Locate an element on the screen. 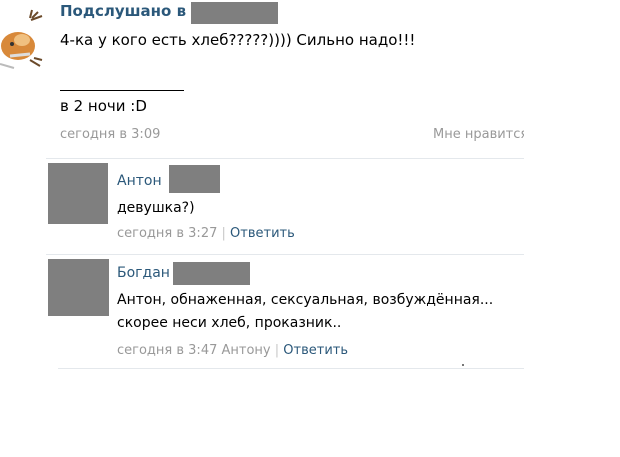  comment-separator is located at coordinates (285, 254).